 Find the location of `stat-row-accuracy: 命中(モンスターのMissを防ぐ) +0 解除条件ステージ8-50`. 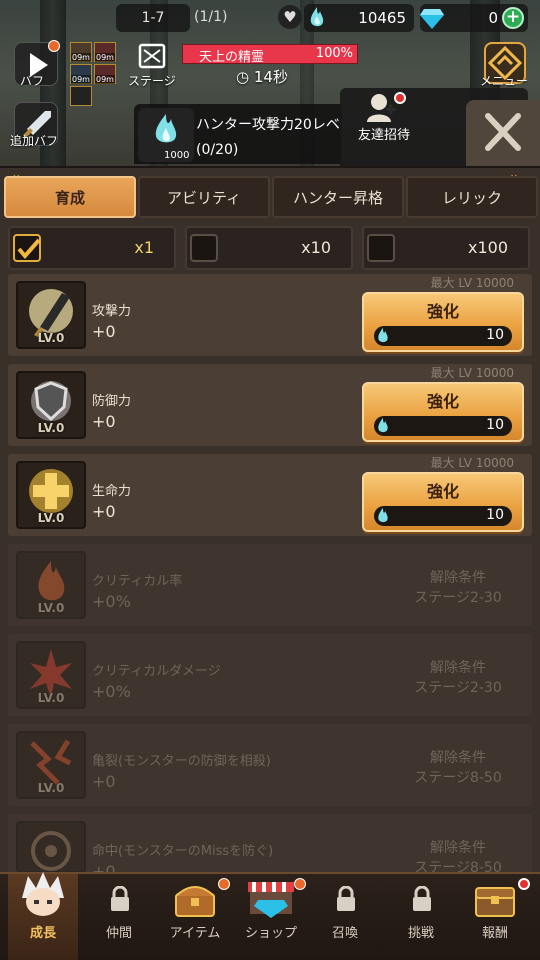

stat-row-accuracy: 命中(モンスターのMissを防ぐ) +0 解除条件ステージ8-50 is located at coordinates (270, 847).